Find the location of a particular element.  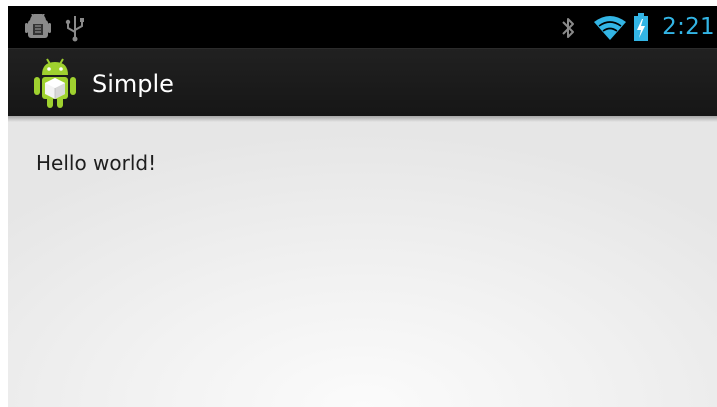

battery-charging-icon is located at coordinates (641, 27).